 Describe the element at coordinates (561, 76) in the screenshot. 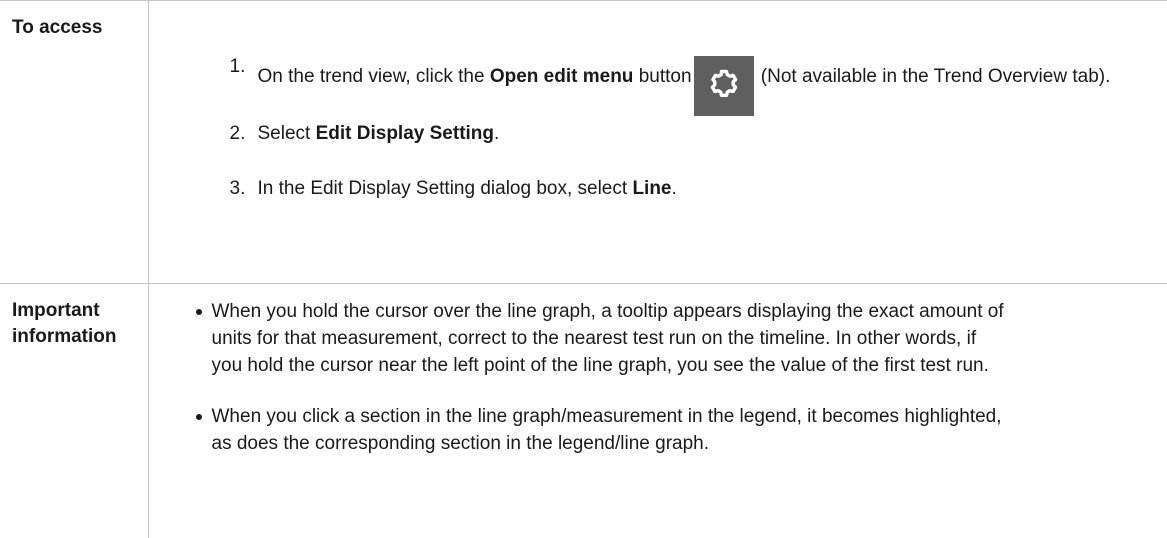

I see `open-edit-menu-label: Open edit menu` at that location.